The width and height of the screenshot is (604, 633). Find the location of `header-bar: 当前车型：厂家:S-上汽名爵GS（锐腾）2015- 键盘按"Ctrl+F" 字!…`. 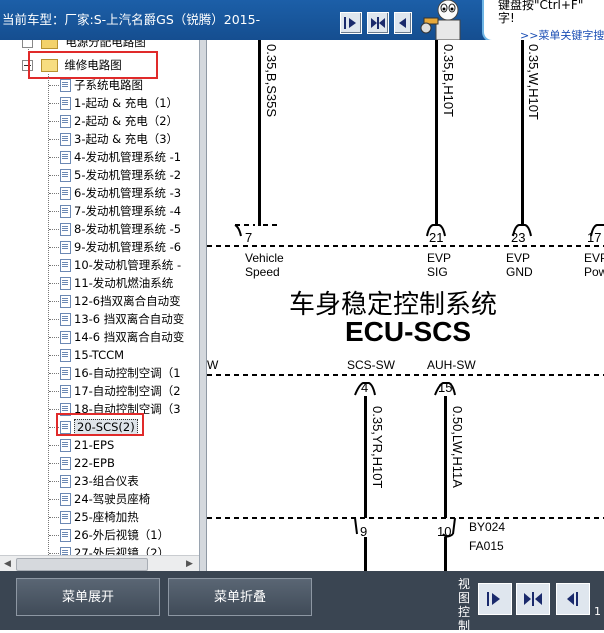

header-bar: 当前车型：厂家:S-上汽名爵GS（锐腾）2015- 键盘按"Ctrl+F" 字!… is located at coordinates (302, 21).